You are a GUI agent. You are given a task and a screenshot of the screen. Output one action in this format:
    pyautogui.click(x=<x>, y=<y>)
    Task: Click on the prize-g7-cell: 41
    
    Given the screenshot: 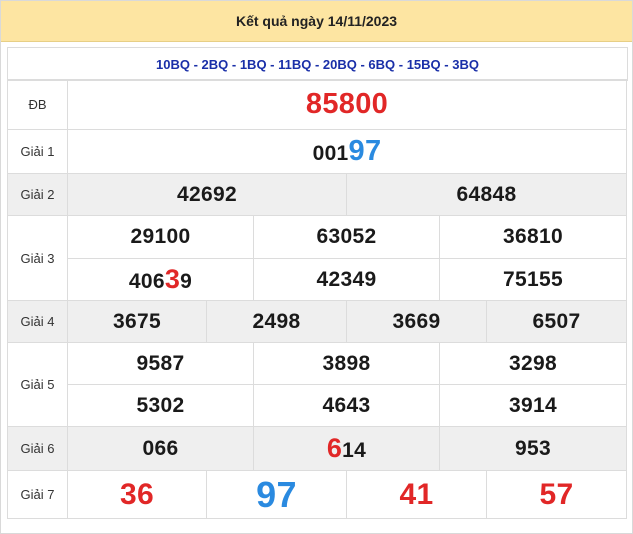 What is the action you would take?
    pyautogui.click(x=416, y=494)
    